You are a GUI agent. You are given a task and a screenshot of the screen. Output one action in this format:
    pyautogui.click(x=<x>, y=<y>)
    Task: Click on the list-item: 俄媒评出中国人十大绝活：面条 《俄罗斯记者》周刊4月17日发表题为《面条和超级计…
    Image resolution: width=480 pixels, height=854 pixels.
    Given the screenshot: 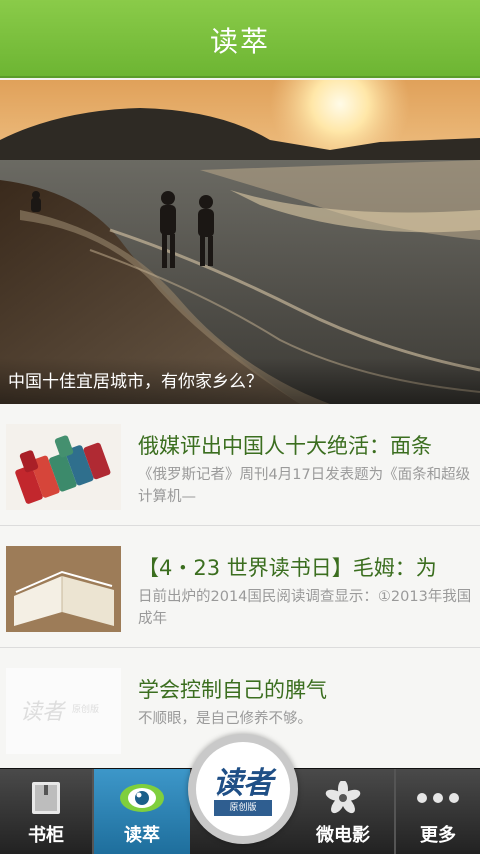 What is the action you would take?
    pyautogui.click(x=240, y=465)
    